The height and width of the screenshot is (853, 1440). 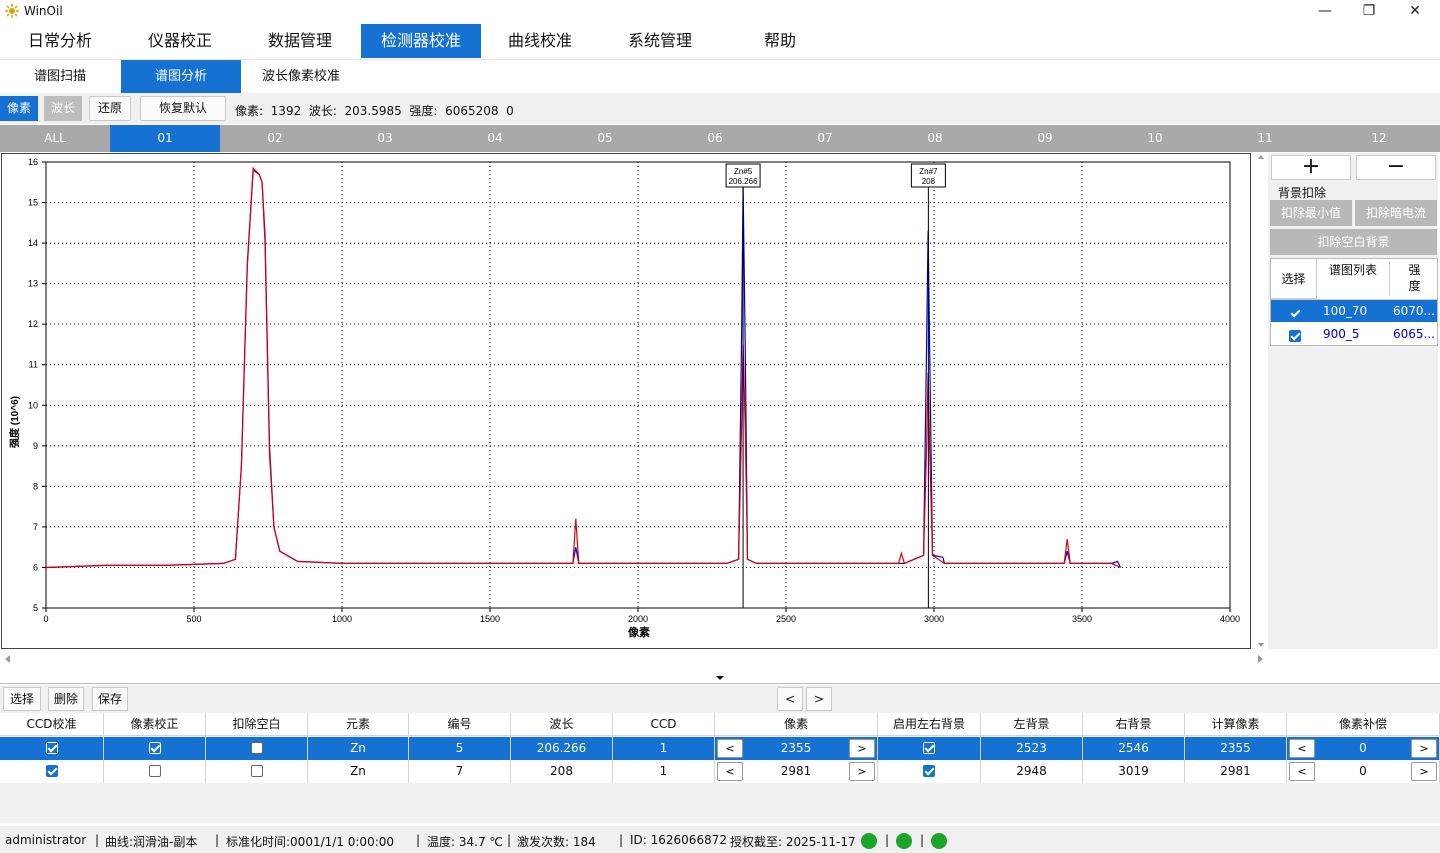 What do you see at coordinates (1379, 138) in the screenshot?
I see `channel-tab-12: 12` at bounding box center [1379, 138].